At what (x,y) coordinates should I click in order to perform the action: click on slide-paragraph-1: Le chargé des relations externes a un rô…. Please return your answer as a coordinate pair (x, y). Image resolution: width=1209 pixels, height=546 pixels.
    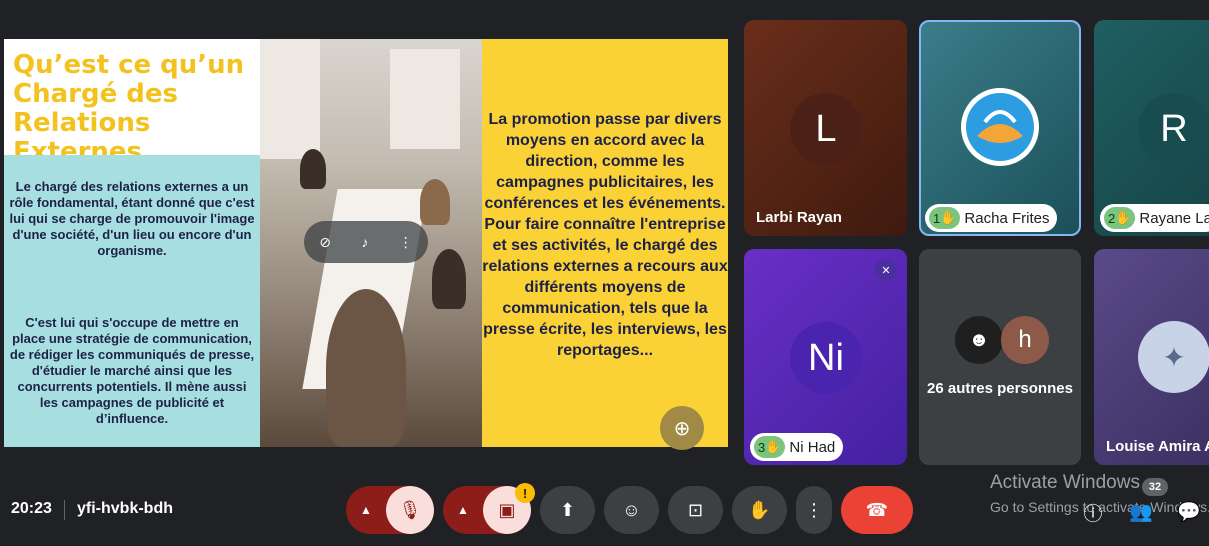
    Looking at the image, I should click on (132, 218).